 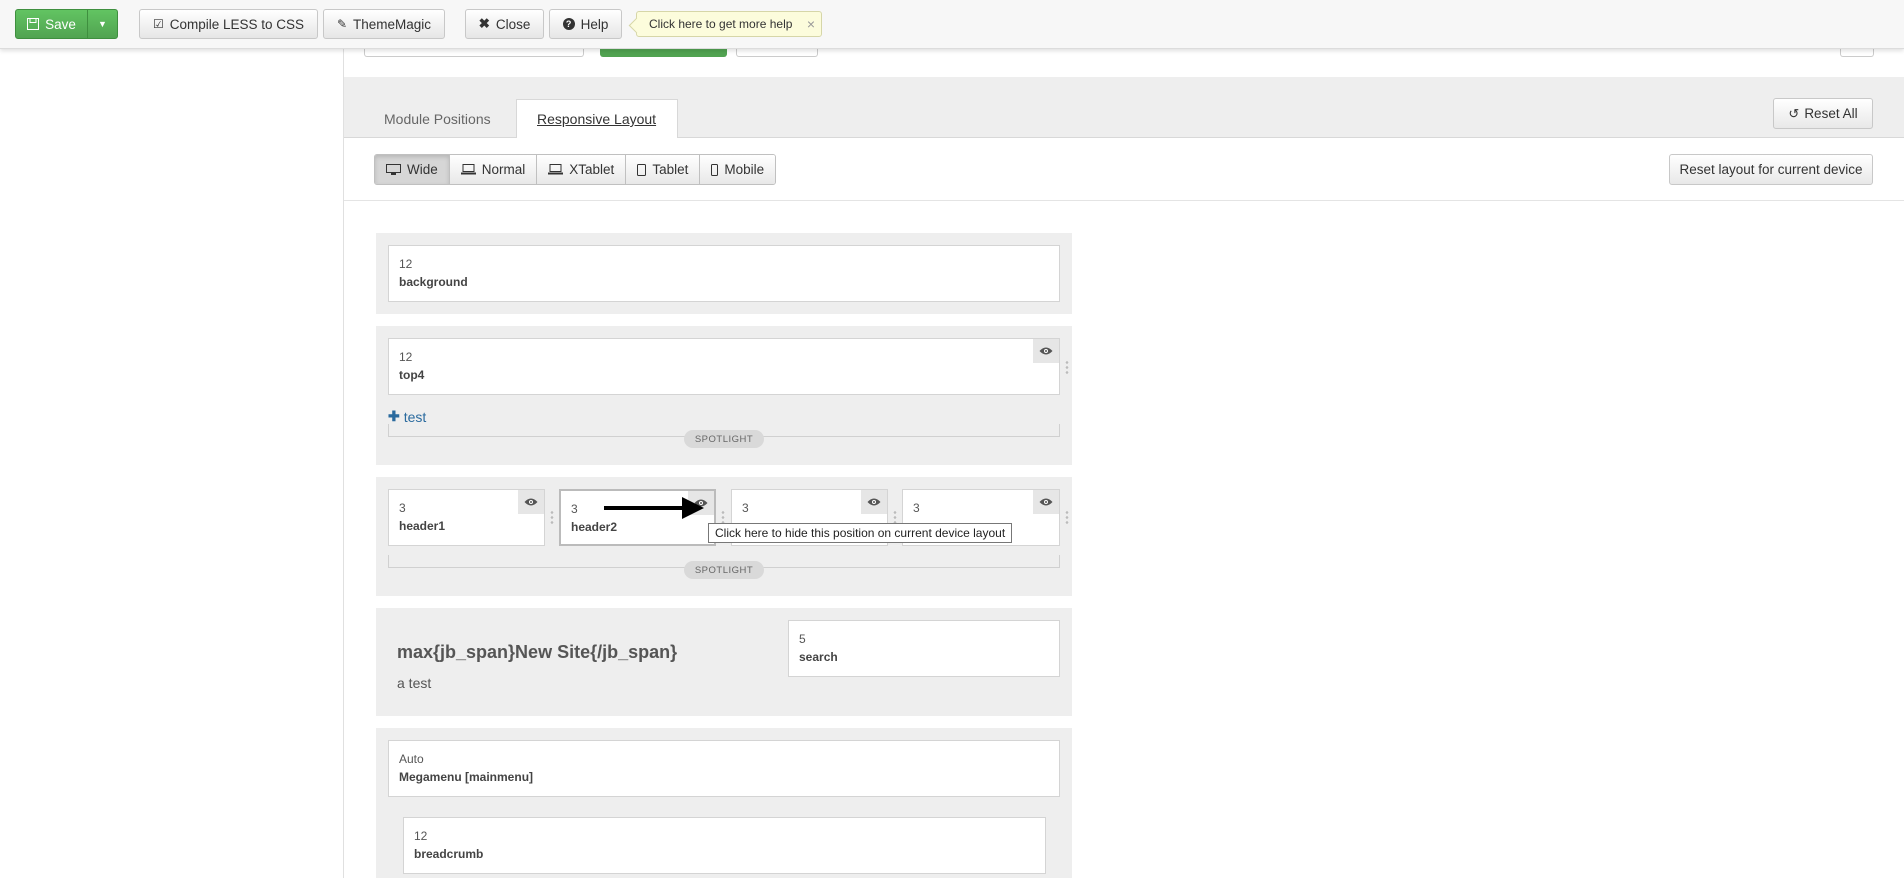 I want to click on desktop-icon, so click(x=393, y=169).